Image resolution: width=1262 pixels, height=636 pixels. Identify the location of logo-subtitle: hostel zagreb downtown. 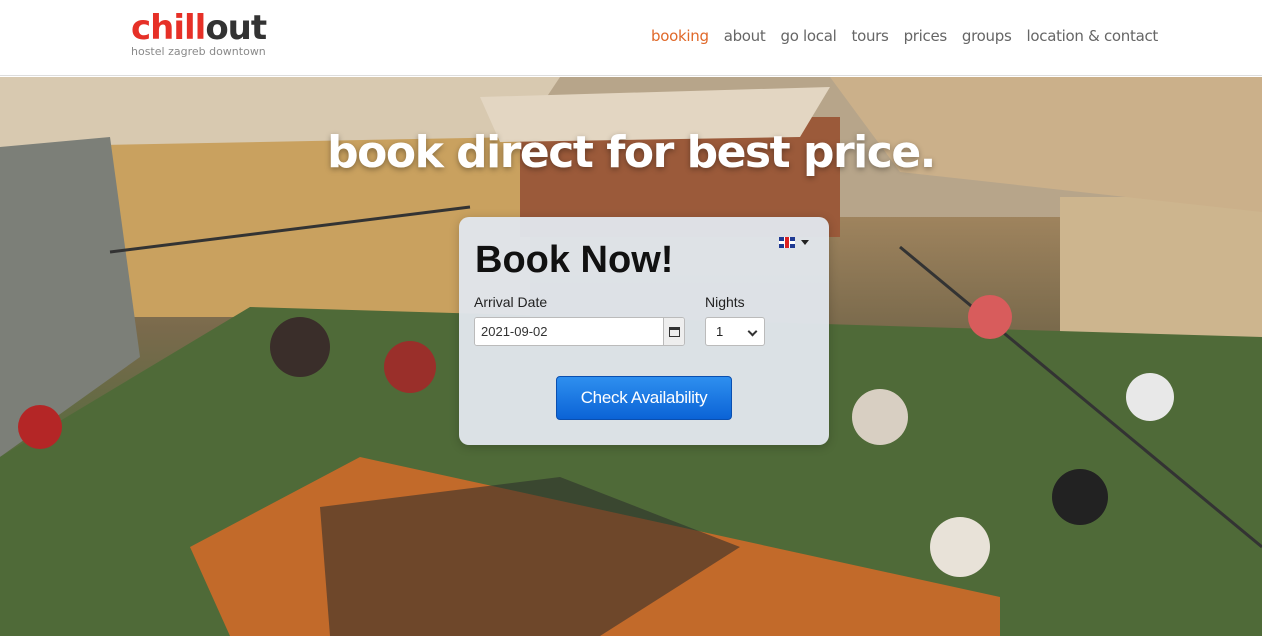
(198, 51).